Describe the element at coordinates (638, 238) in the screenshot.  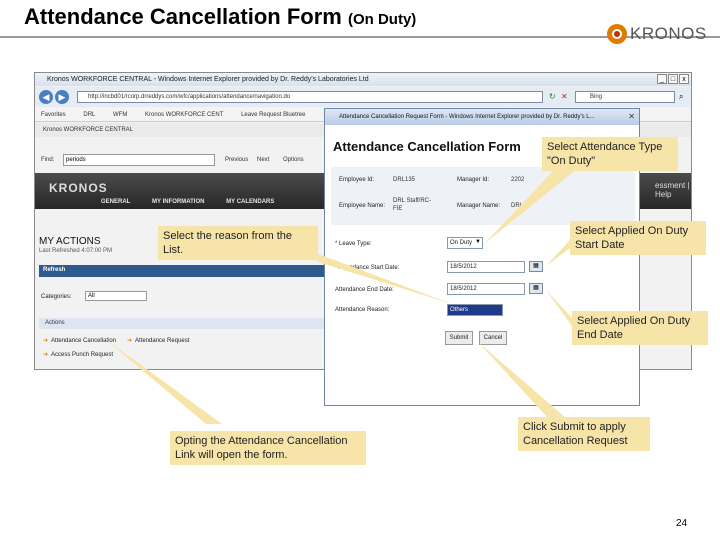
I see `callout-start-date: Select Applied On Duty Start Date` at that location.